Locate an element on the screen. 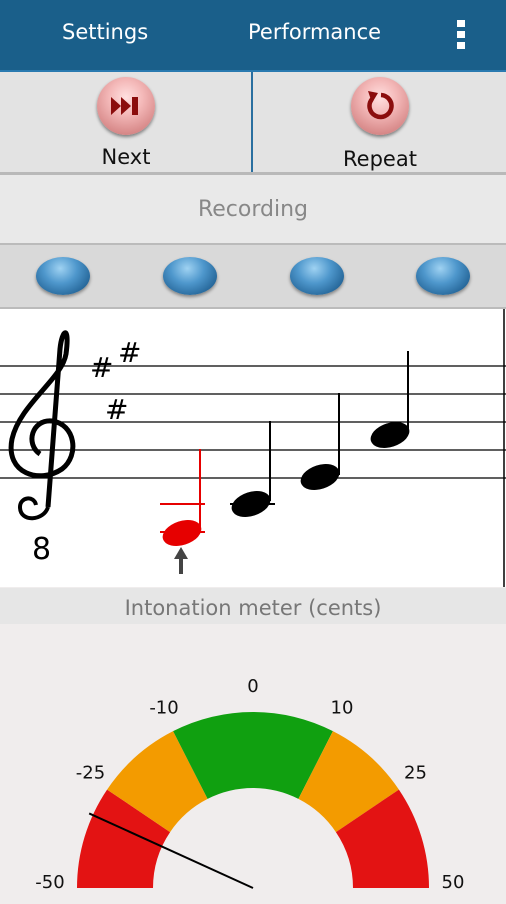  repeat-button is located at coordinates (380, 106).